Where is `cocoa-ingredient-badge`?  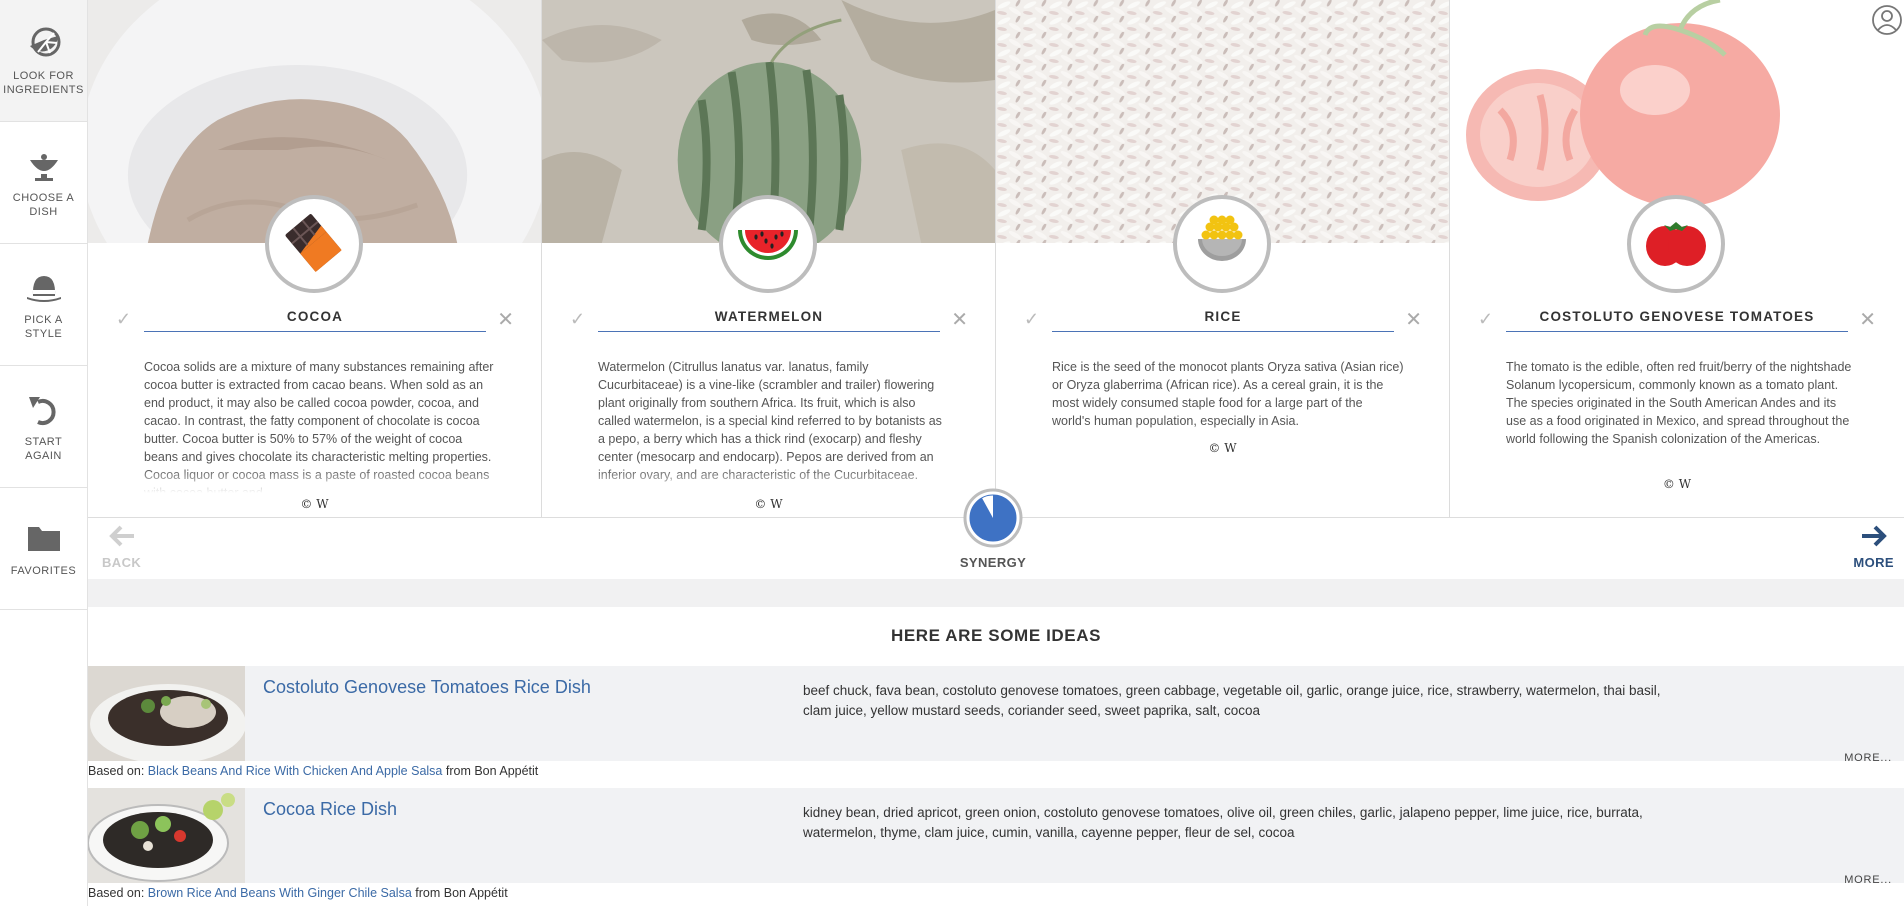
cocoa-ingredient-badge is located at coordinates (314, 244).